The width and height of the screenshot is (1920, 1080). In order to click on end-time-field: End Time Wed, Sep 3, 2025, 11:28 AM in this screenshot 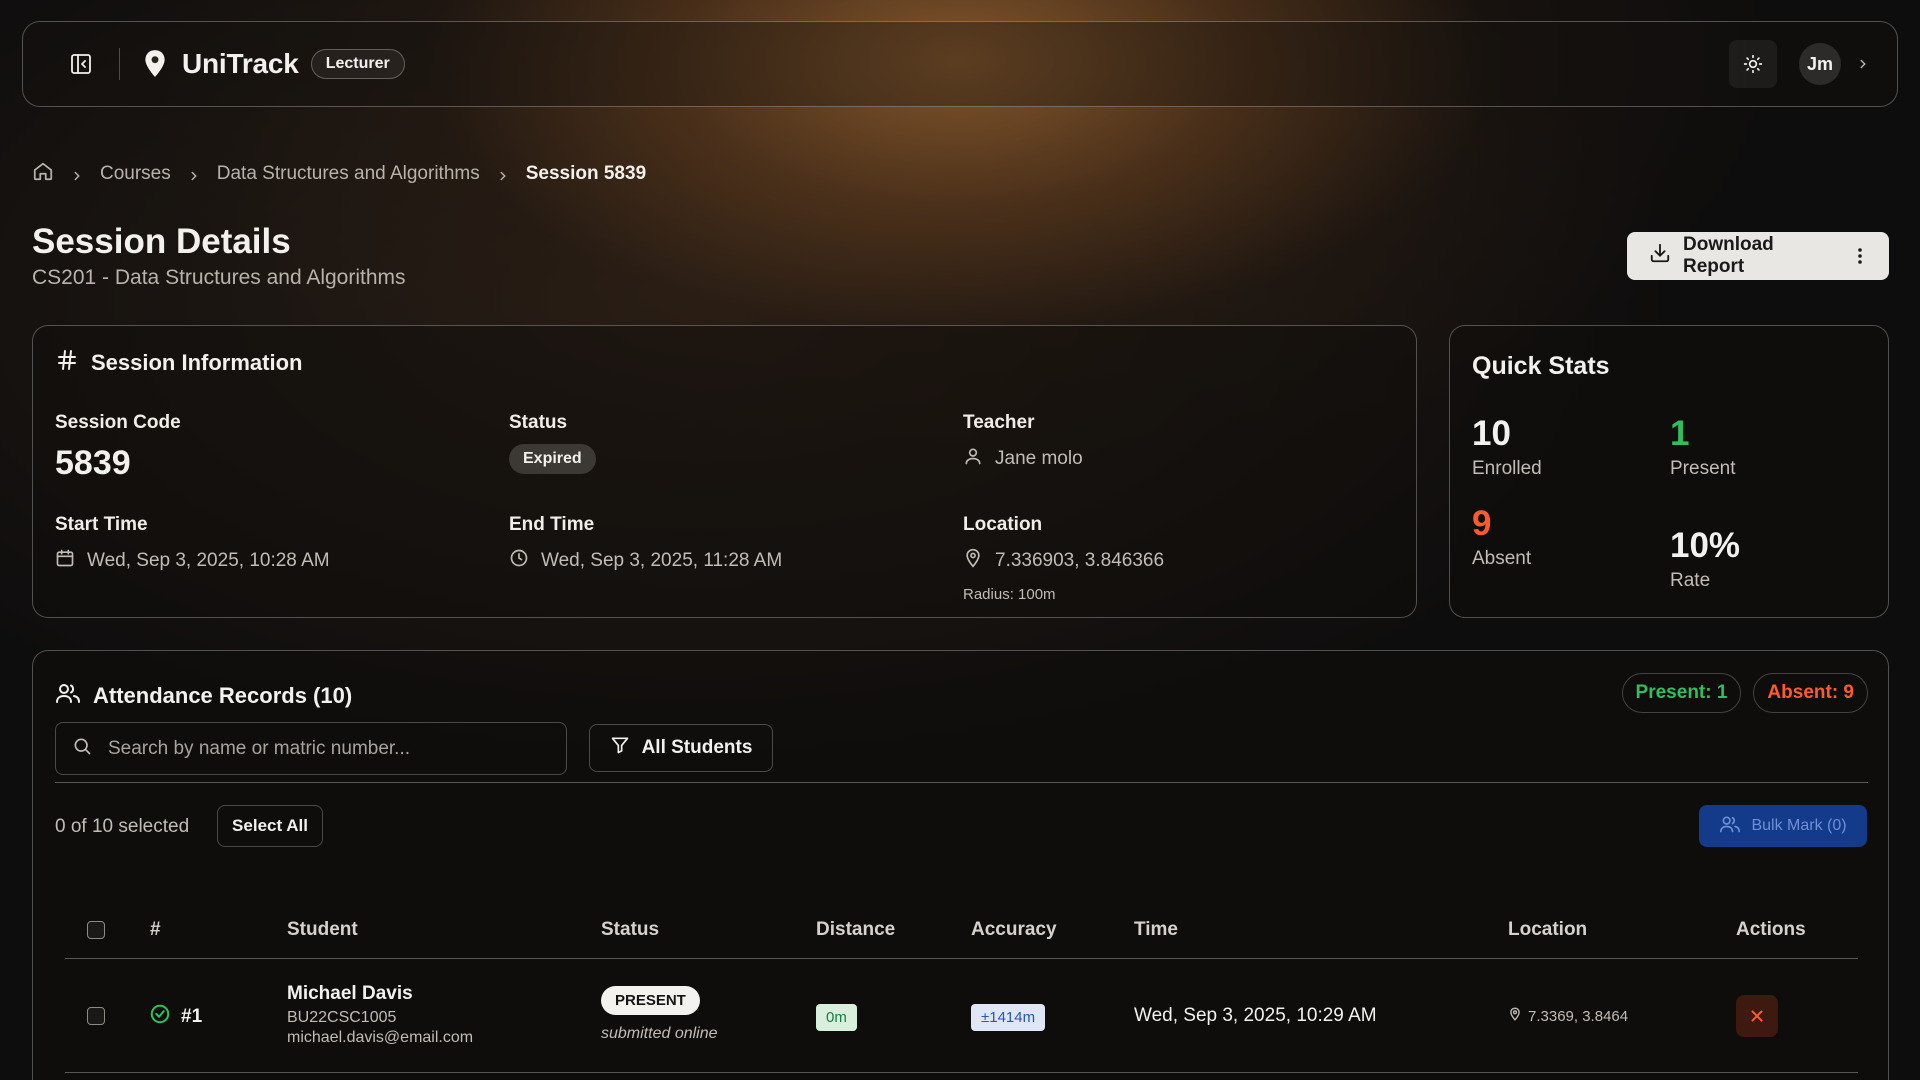, I will do `click(645, 544)`.